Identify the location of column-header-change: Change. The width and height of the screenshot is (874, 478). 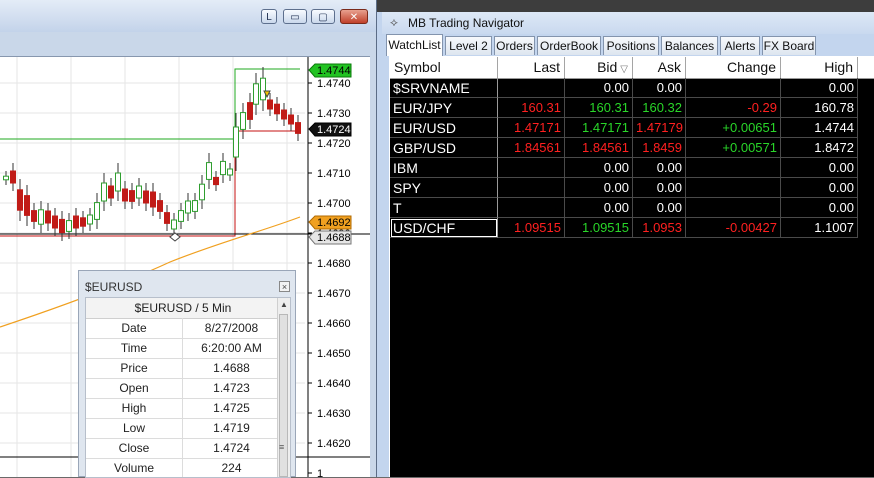
(733, 67).